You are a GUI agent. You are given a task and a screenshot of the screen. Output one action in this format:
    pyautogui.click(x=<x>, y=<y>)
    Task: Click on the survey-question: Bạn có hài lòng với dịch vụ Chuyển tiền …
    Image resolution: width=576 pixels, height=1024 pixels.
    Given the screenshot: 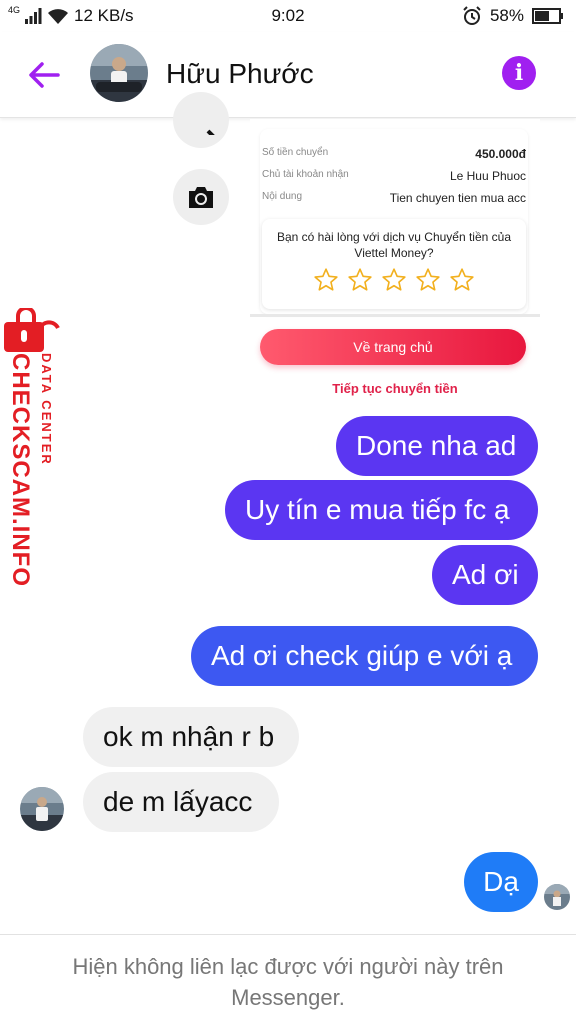 What is the action you would take?
    pyautogui.click(x=393, y=245)
    